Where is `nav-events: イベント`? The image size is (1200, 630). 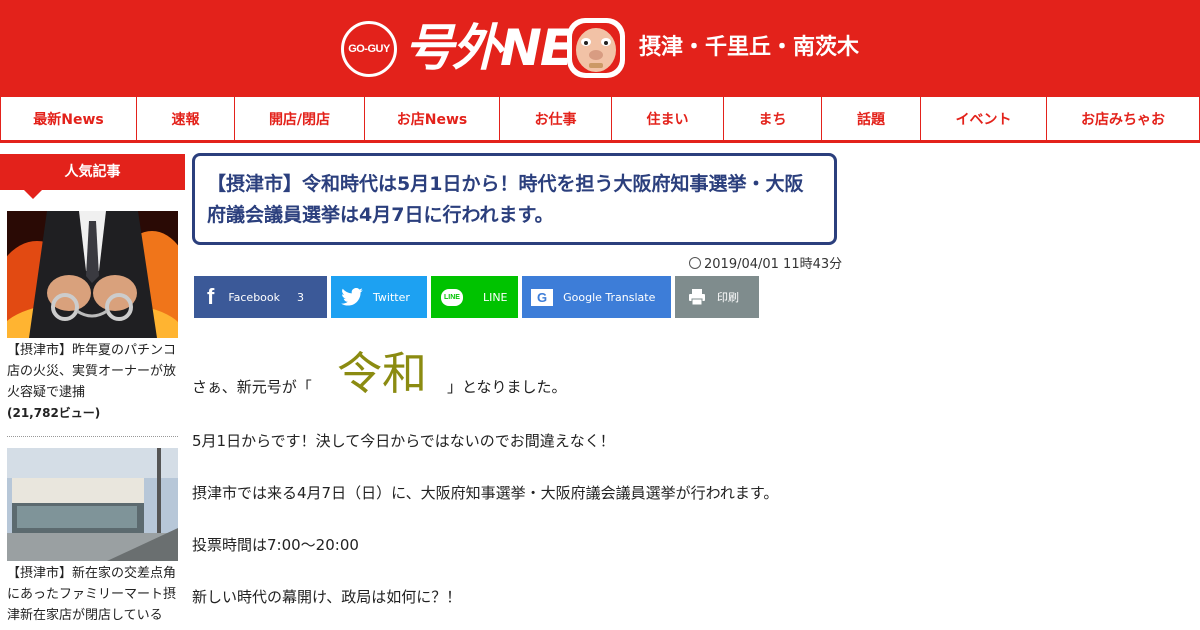 nav-events: イベント is located at coordinates (983, 118).